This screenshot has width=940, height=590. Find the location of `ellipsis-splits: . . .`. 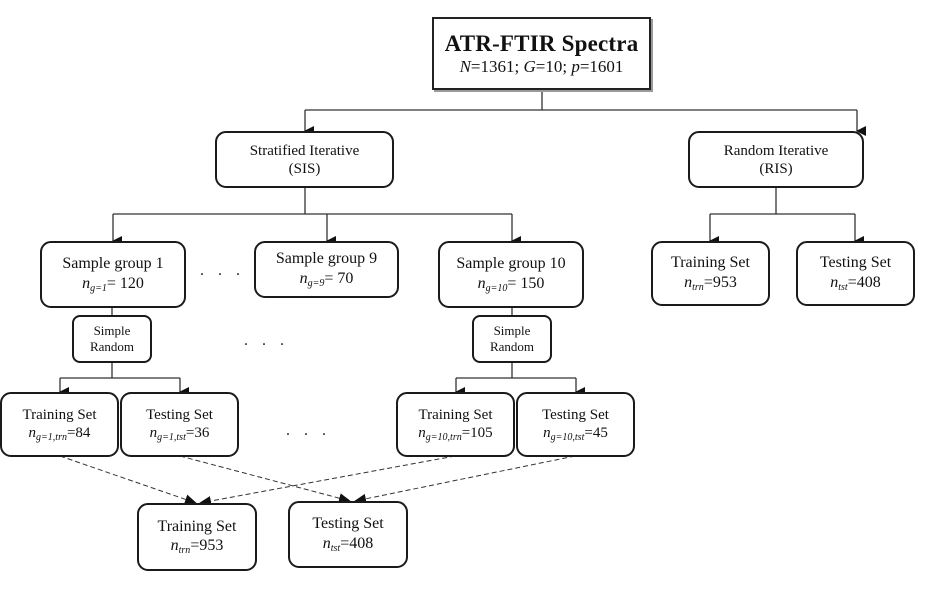

ellipsis-splits: . . . is located at coordinates (308, 430).